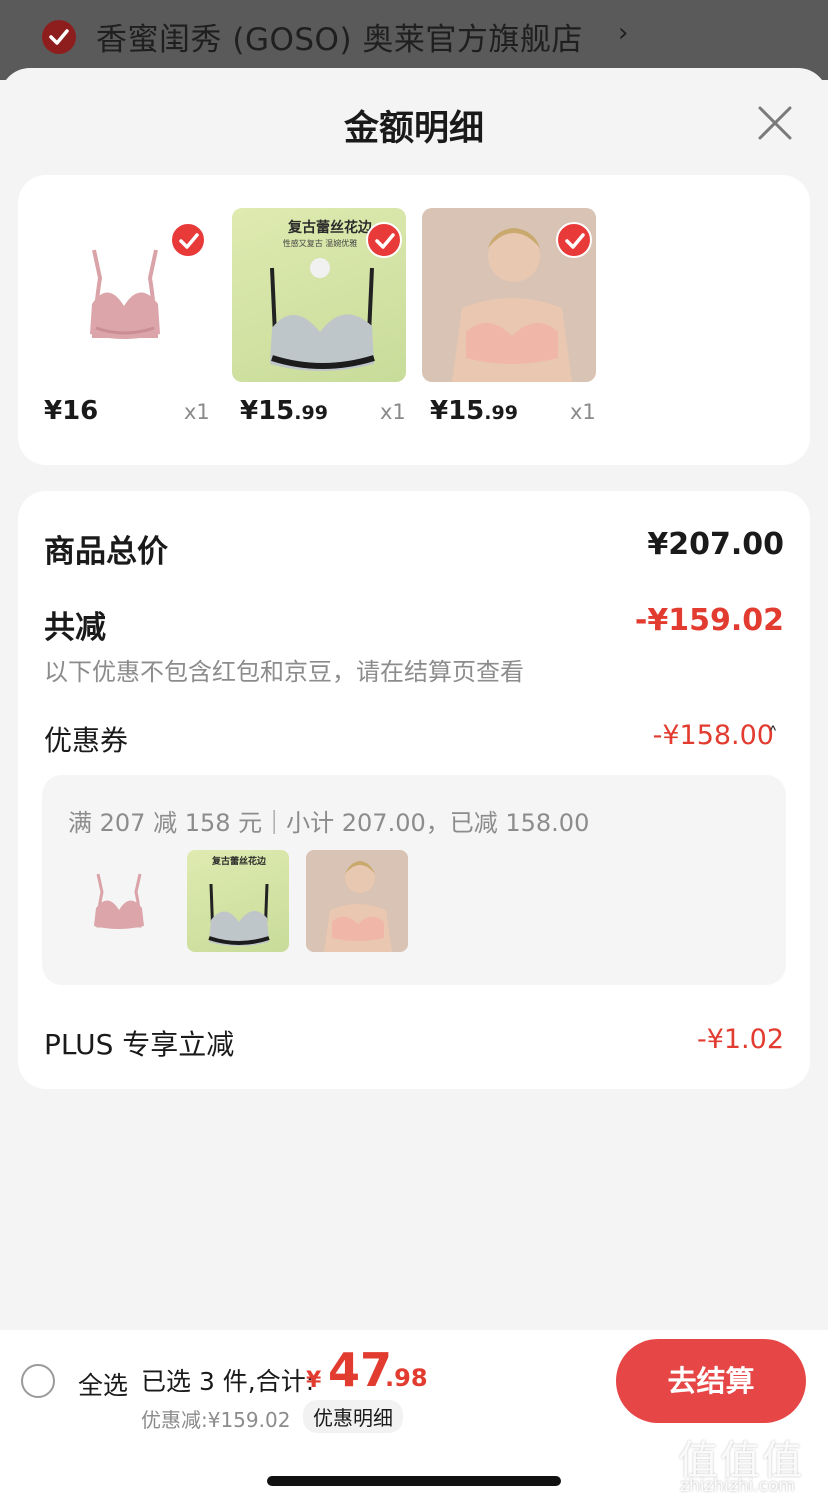  I want to click on coupon-image-caption: 复古蕾丝花边, so click(239, 861).